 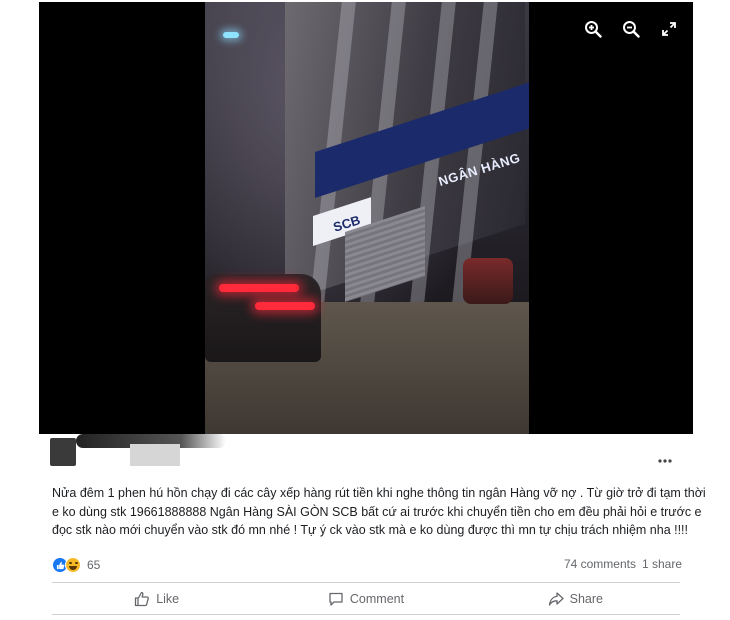 I want to click on thumbs-up-icon, so click(x=142, y=598).